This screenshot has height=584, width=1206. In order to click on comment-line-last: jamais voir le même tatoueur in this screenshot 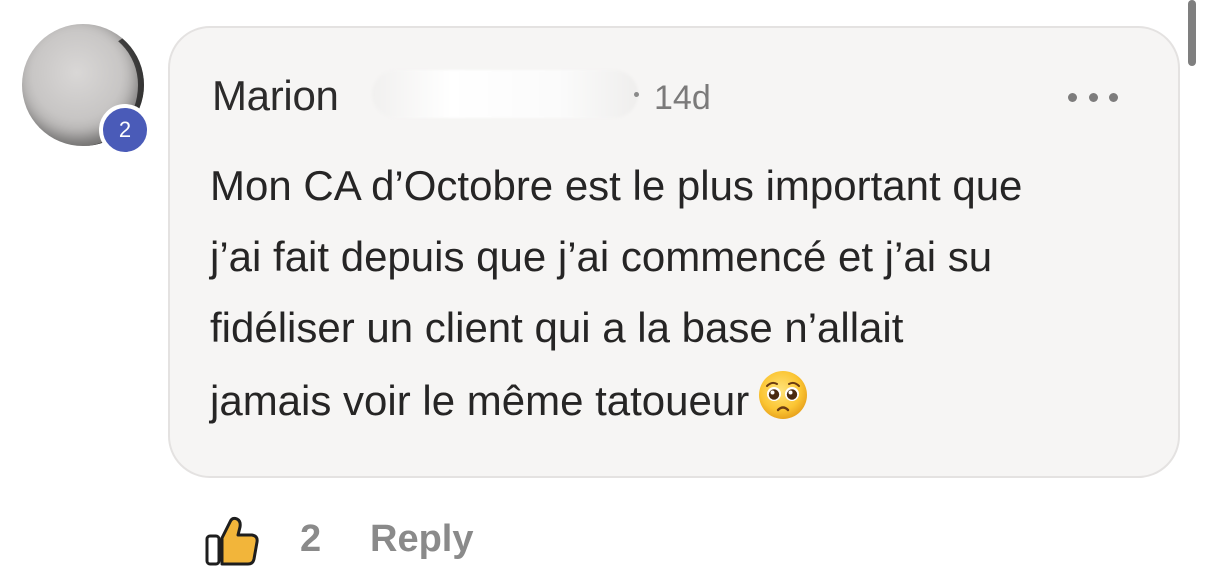, I will do `click(685, 399)`.